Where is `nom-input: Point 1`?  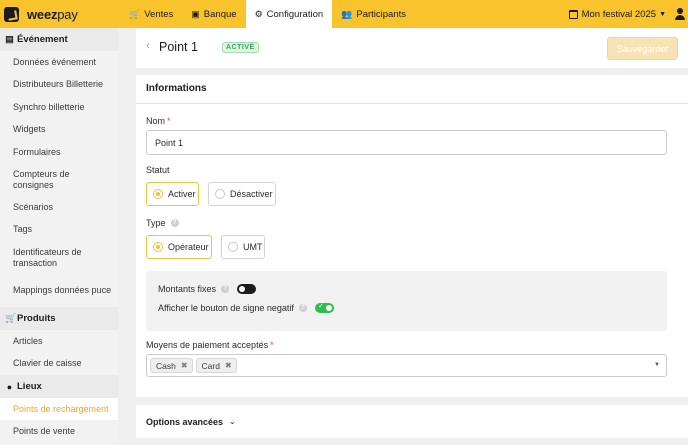 nom-input: Point 1 is located at coordinates (406, 142).